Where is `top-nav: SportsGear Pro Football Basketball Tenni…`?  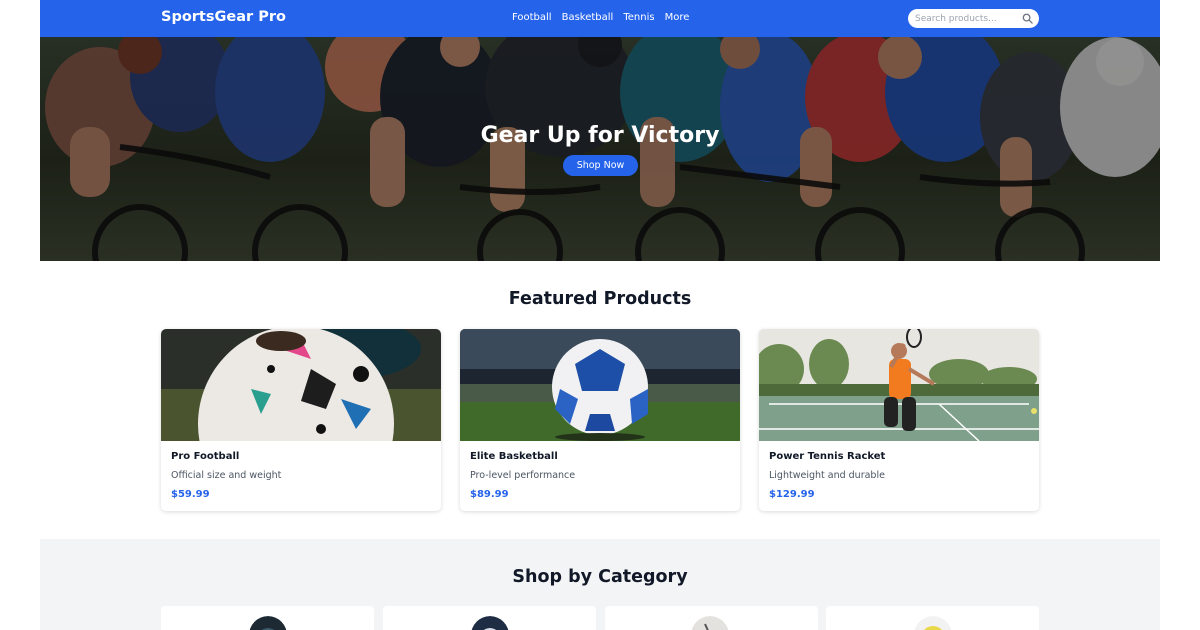 top-nav: SportsGear Pro Football Basketball Tenni… is located at coordinates (600, 18).